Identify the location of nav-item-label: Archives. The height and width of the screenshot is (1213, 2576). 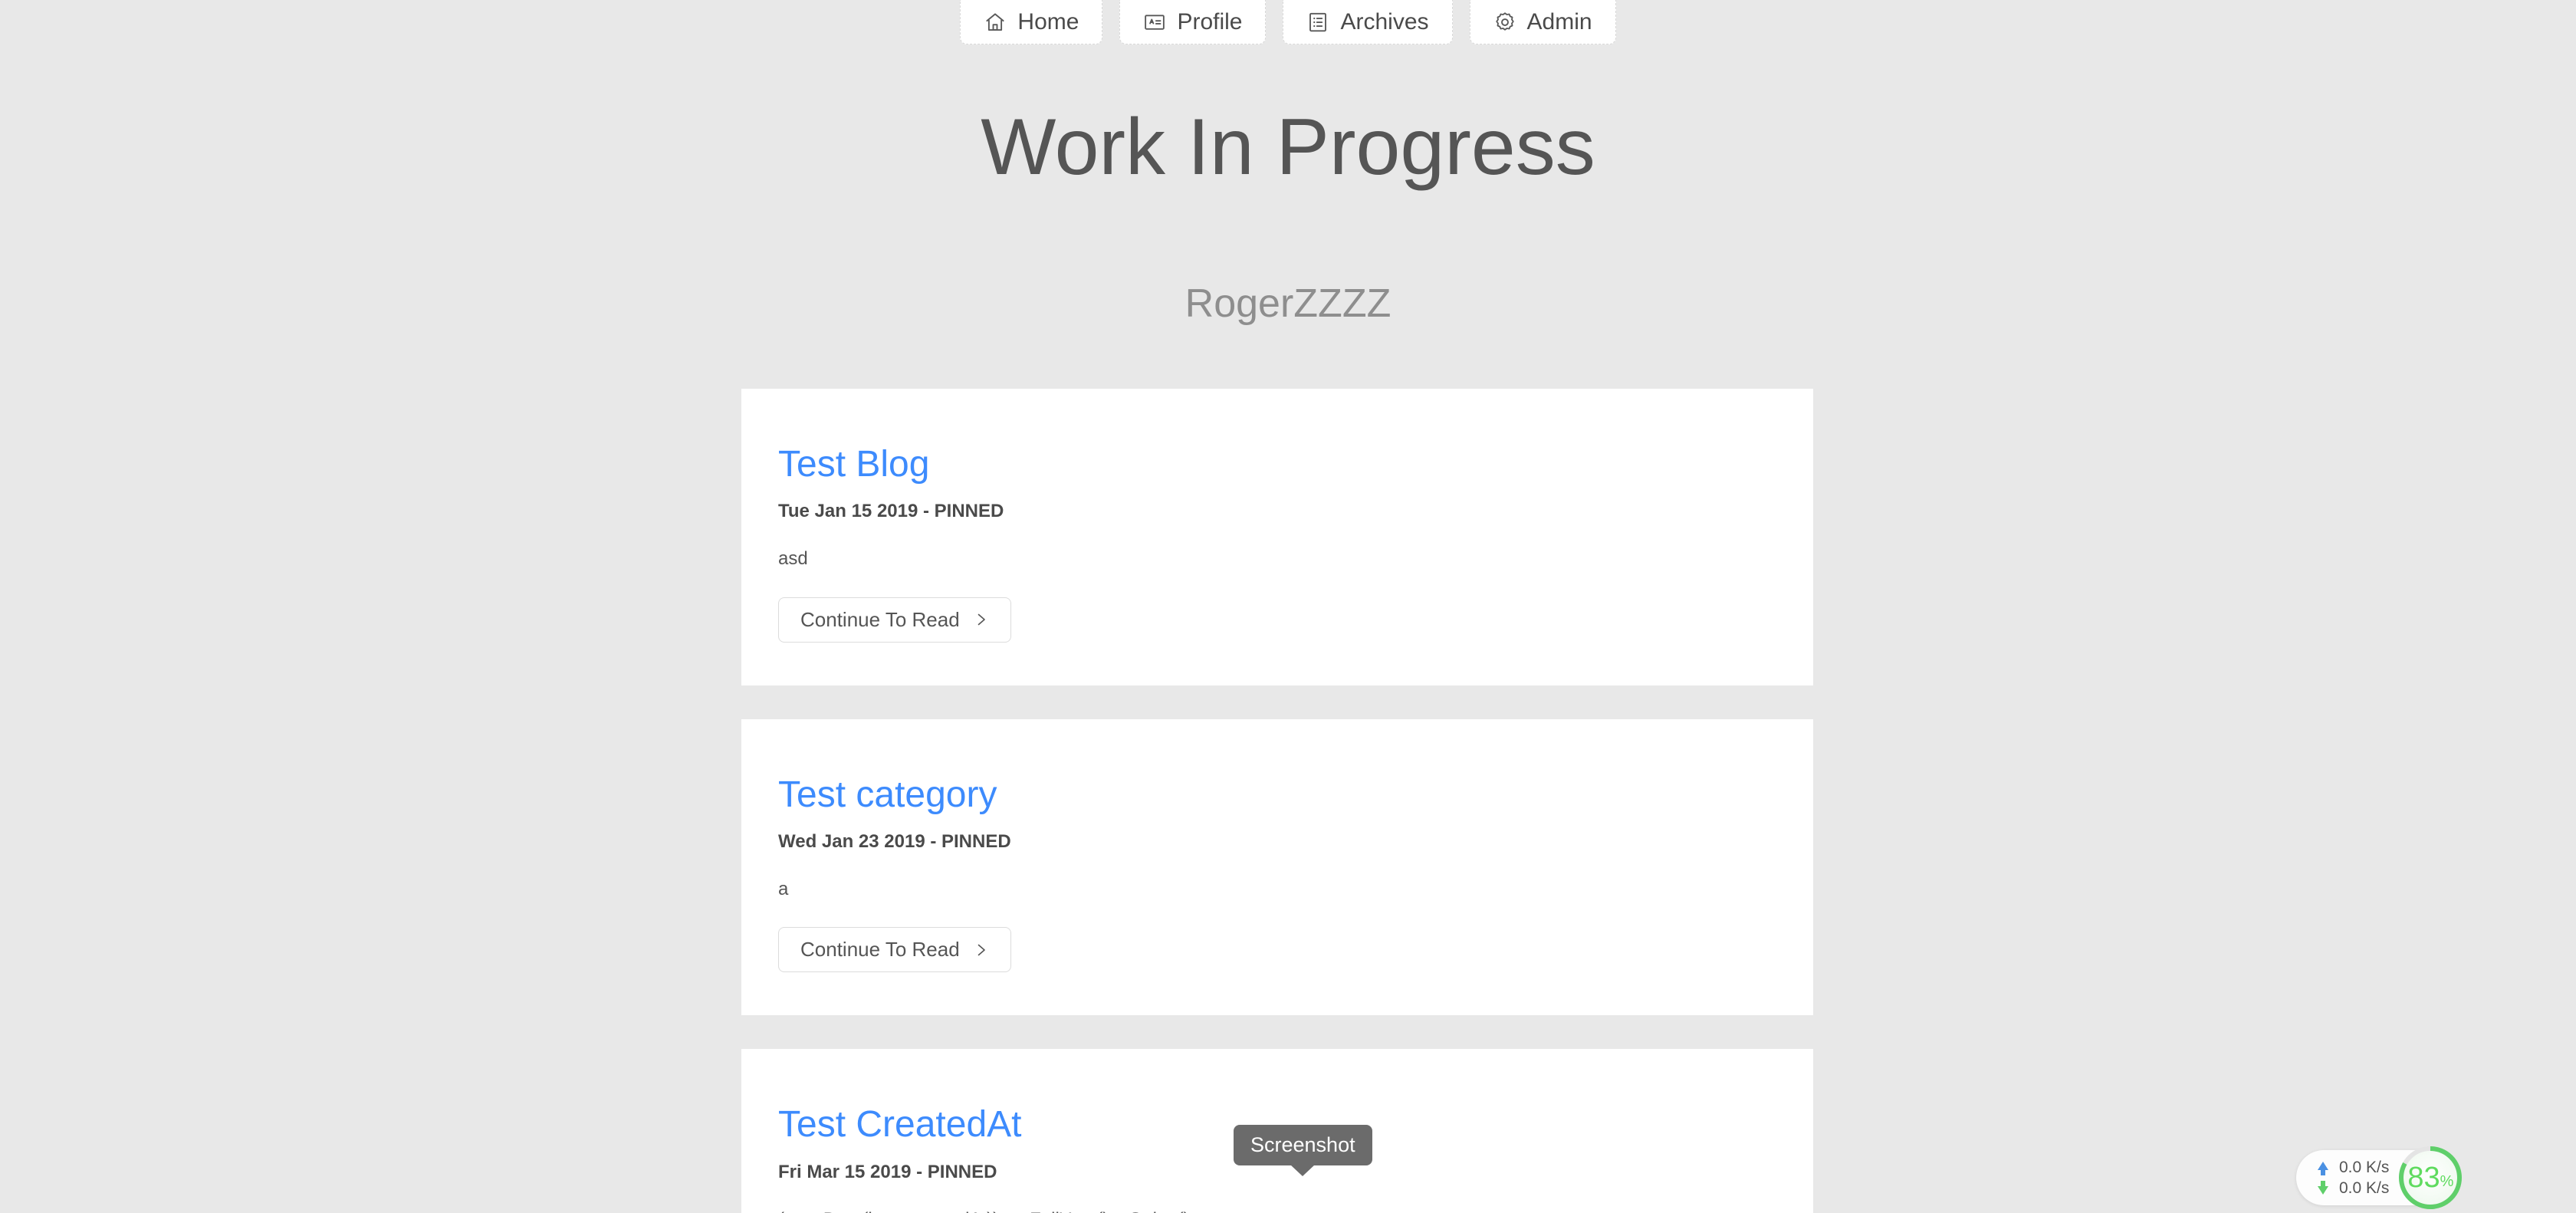
(1384, 21).